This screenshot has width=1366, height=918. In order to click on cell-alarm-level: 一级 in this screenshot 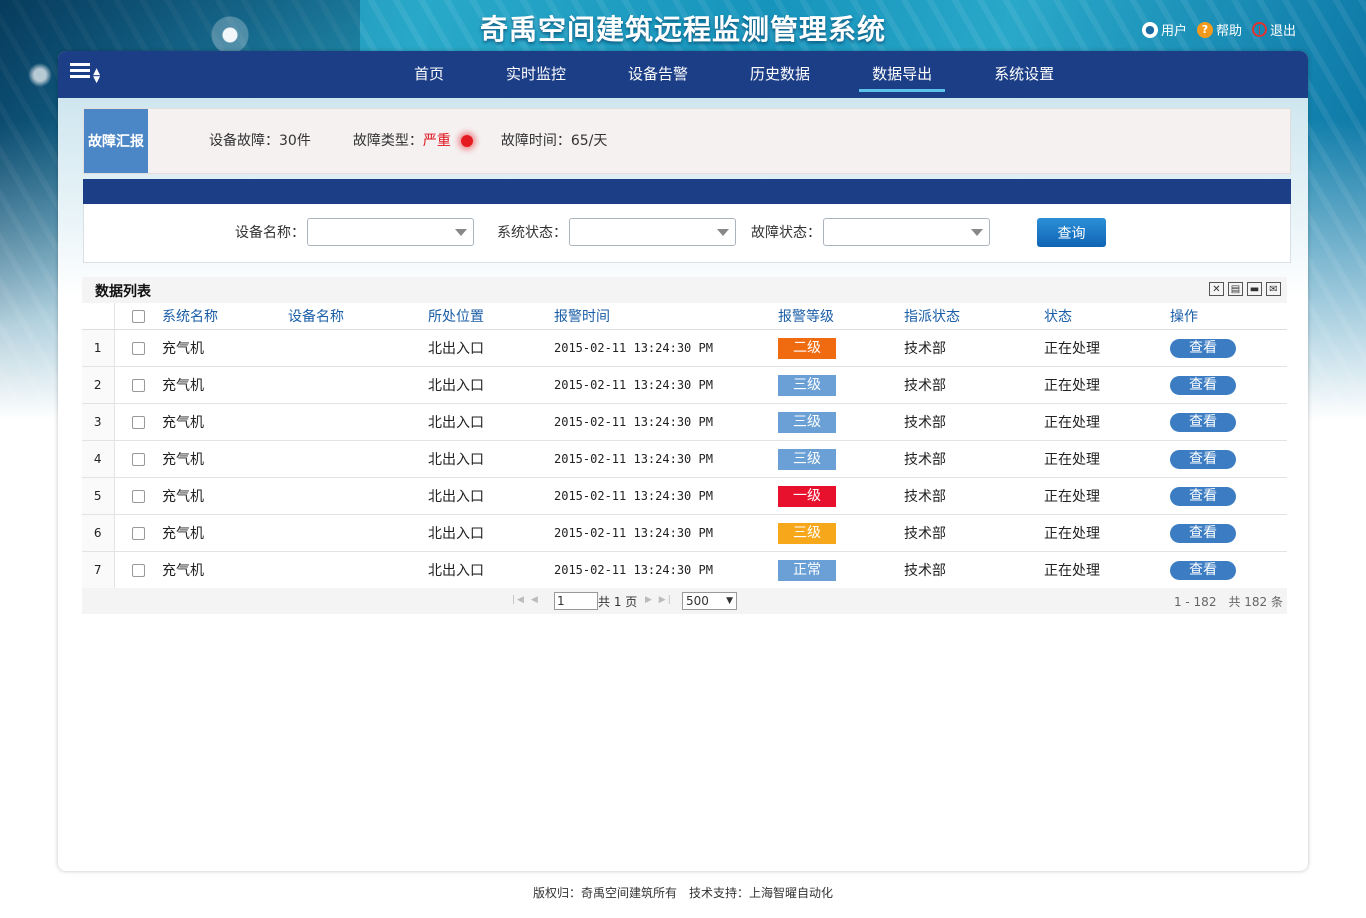, I will do `click(841, 496)`.